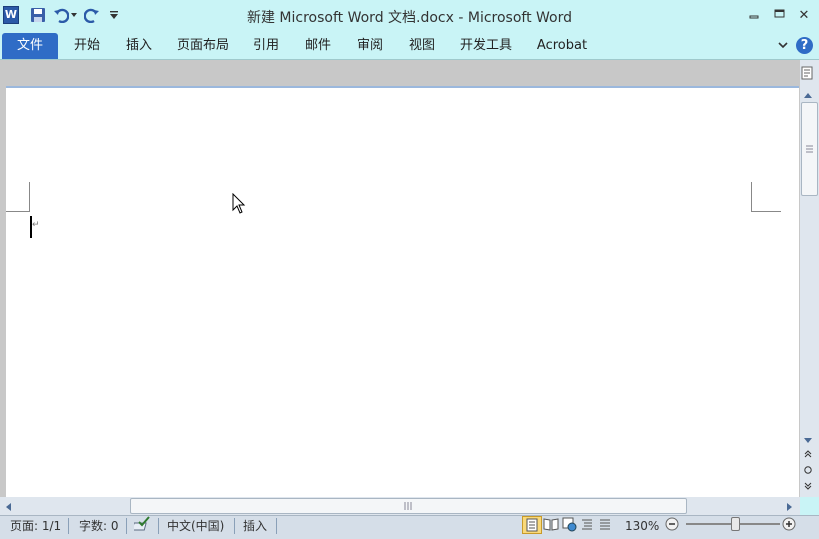 Image resolution: width=819 pixels, height=539 pixels. What do you see at coordinates (239, 203) in the screenshot?
I see `mouse-pointer-icon` at bounding box center [239, 203].